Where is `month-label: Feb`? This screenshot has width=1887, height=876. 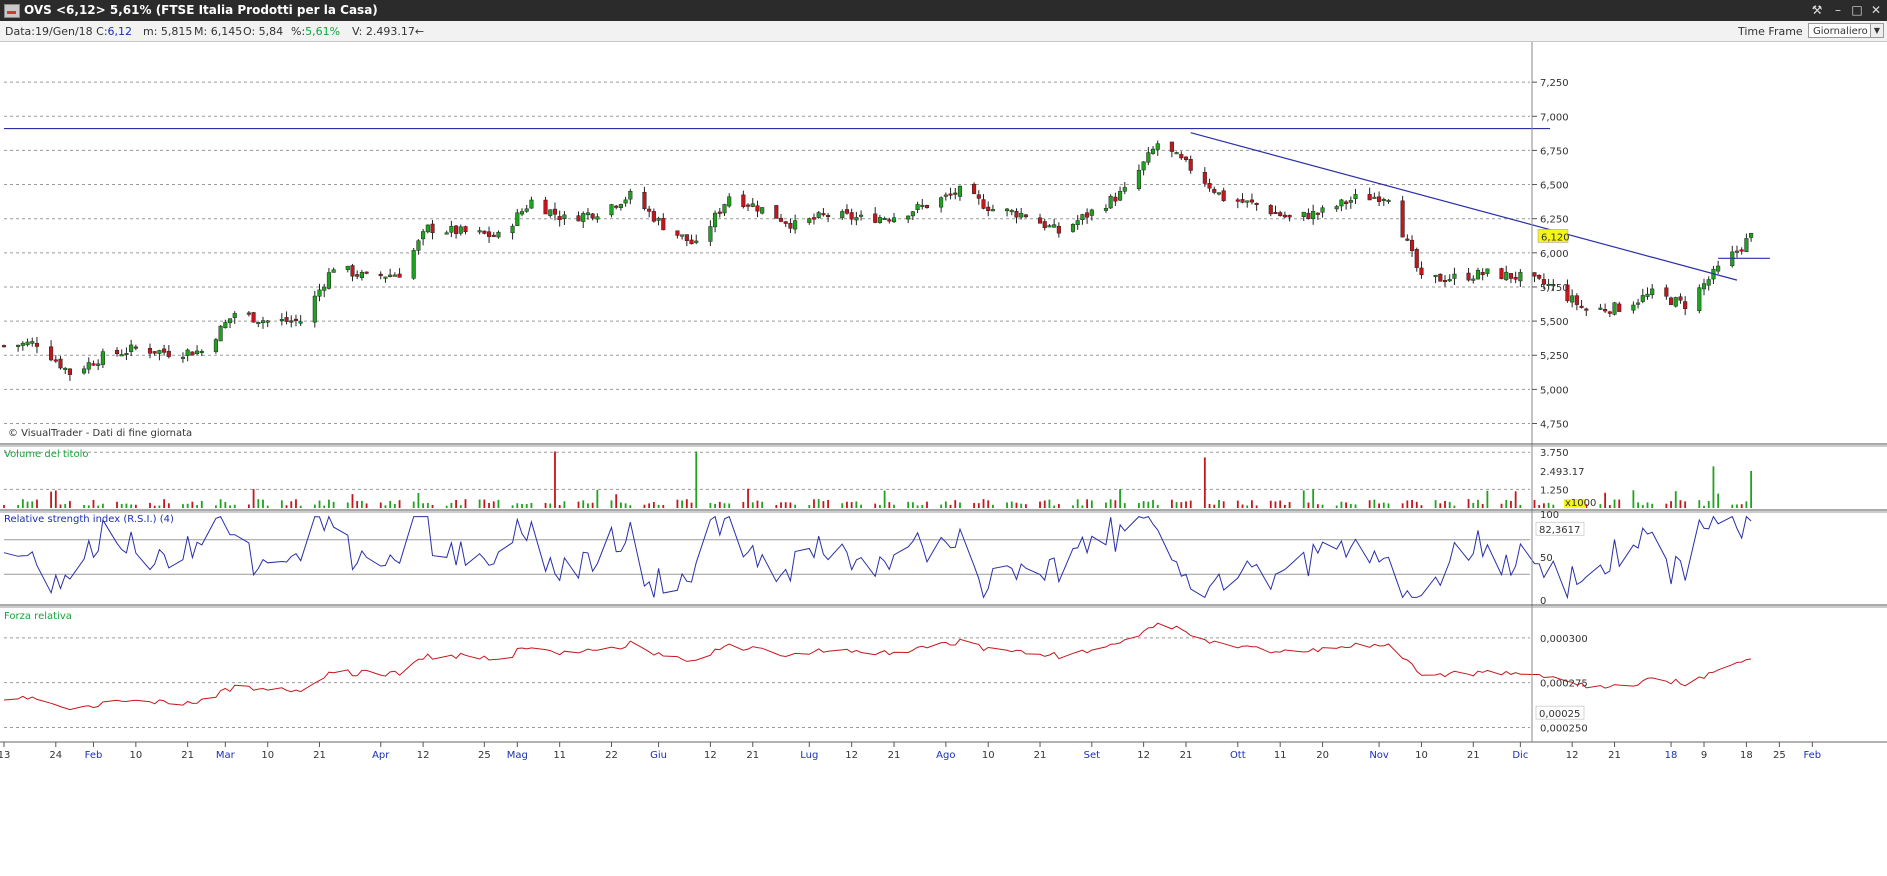
month-label: Feb is located at coordinates (94, 755).